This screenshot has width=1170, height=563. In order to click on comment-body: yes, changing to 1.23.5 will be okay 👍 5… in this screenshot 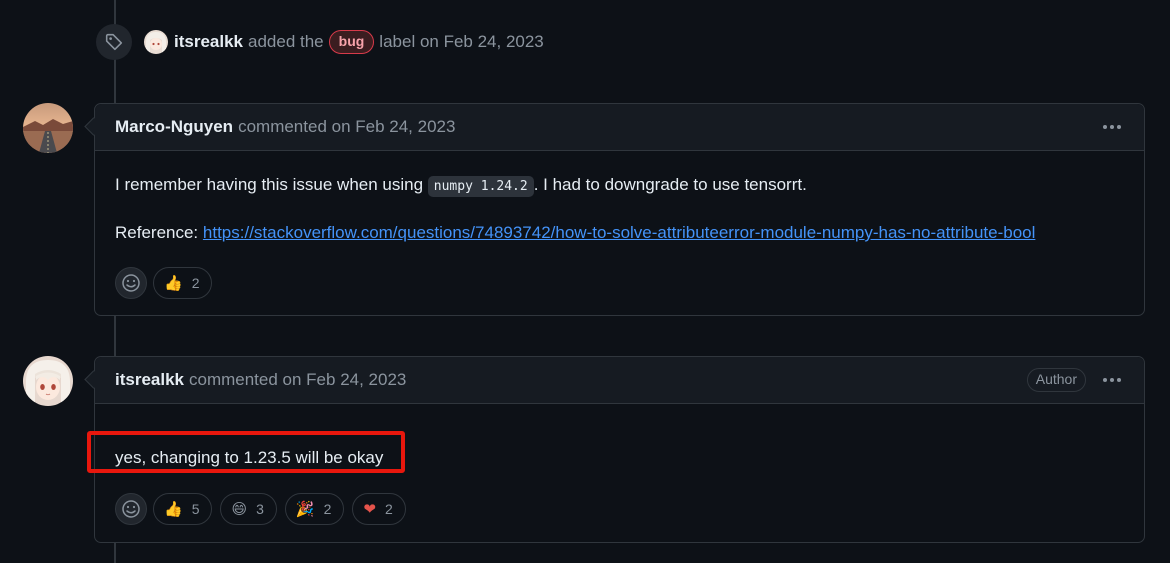, I will do `click(619, 485)`.